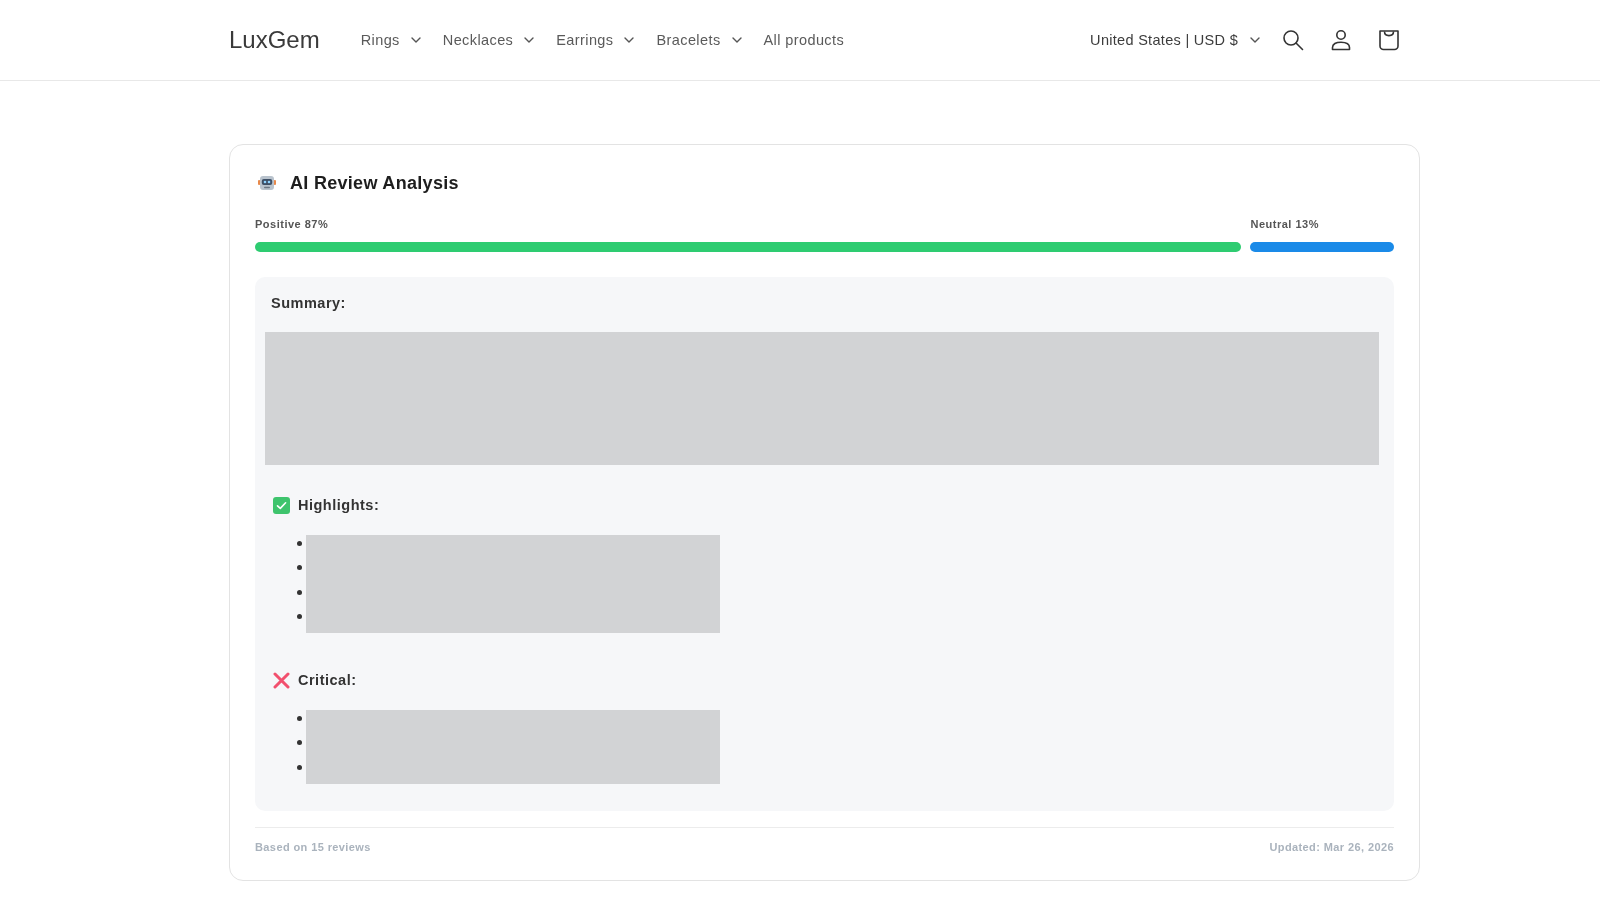 The width and height of the screenshot is (1600, 900). I want to click on caret-icon, so click(1255, 40).